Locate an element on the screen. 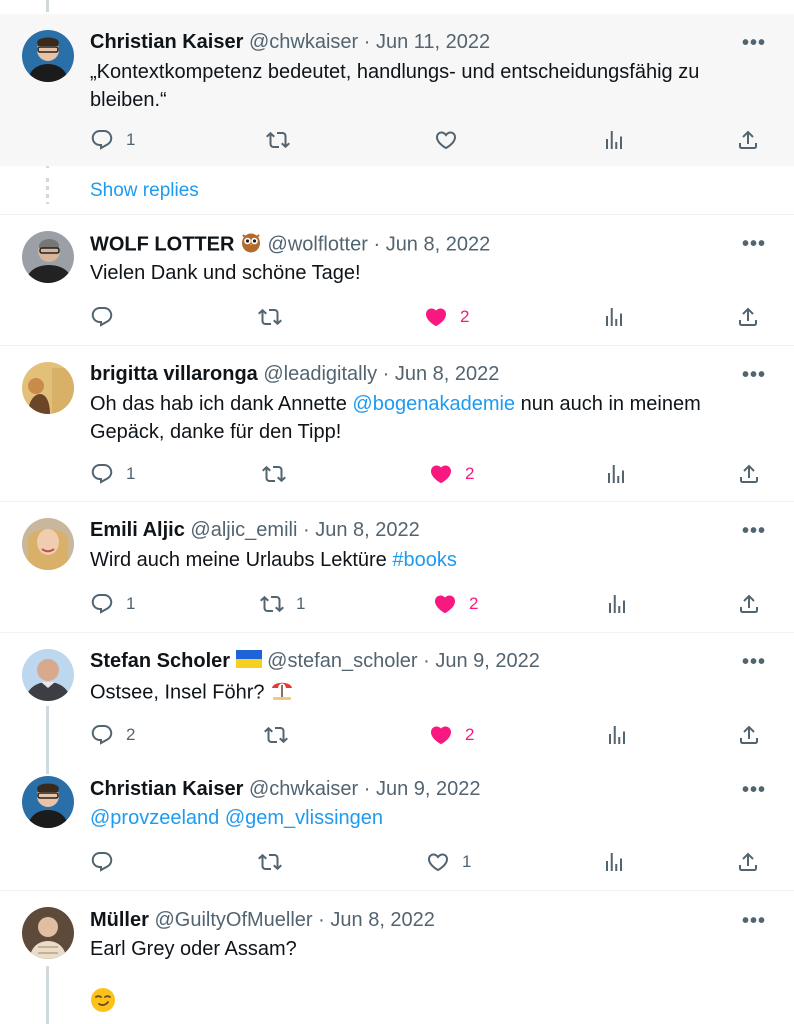 The width and height of the screenshot is (794, 1024). reply-count: 2 is located at coordinates (131, 734).